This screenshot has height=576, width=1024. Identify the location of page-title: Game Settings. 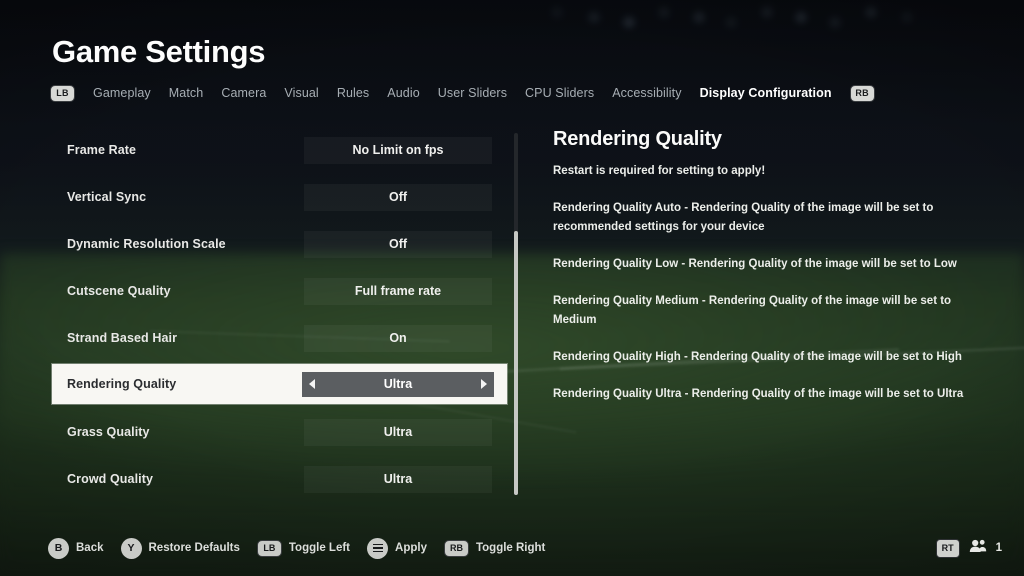
(159, 51).